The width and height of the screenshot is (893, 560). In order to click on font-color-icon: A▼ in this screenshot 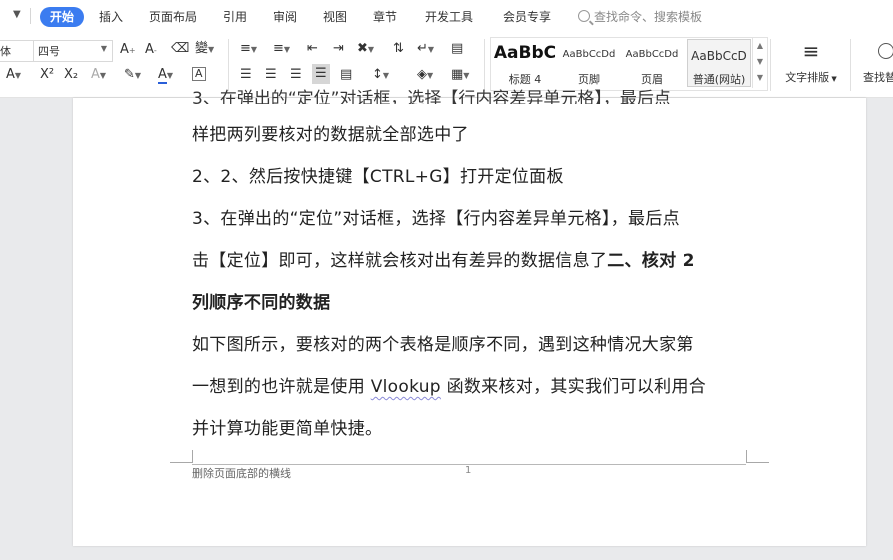, I will do `click(165, 75)`.